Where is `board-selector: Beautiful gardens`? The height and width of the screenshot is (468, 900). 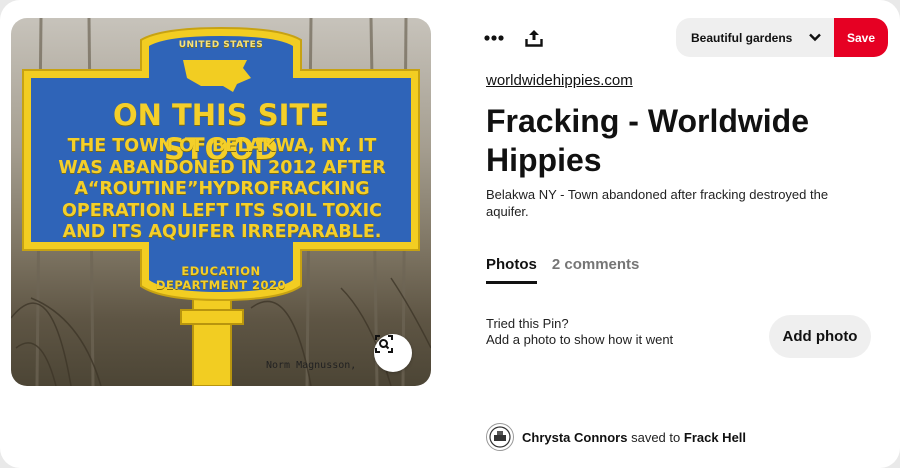
board-selector: Beautiful gardens is located at coordinates (755, 37).